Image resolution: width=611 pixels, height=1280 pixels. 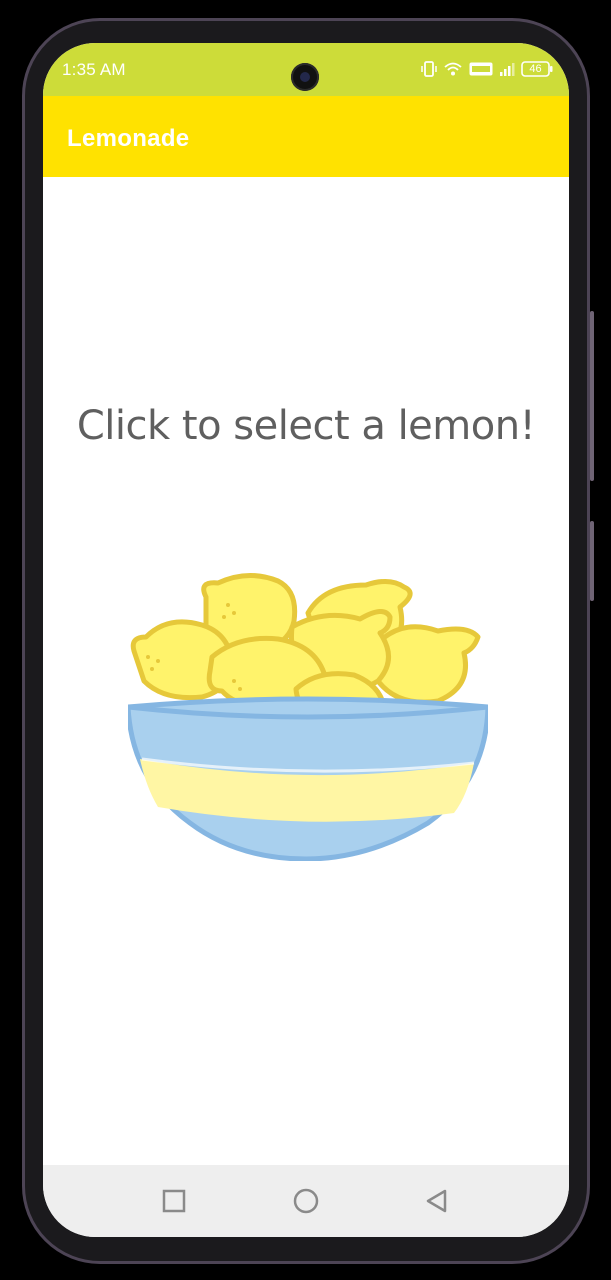 What do you see at coordinates (128, 138) in the screenshot?
I see `app-title: Lemonade` at bounding box center [128, 138].